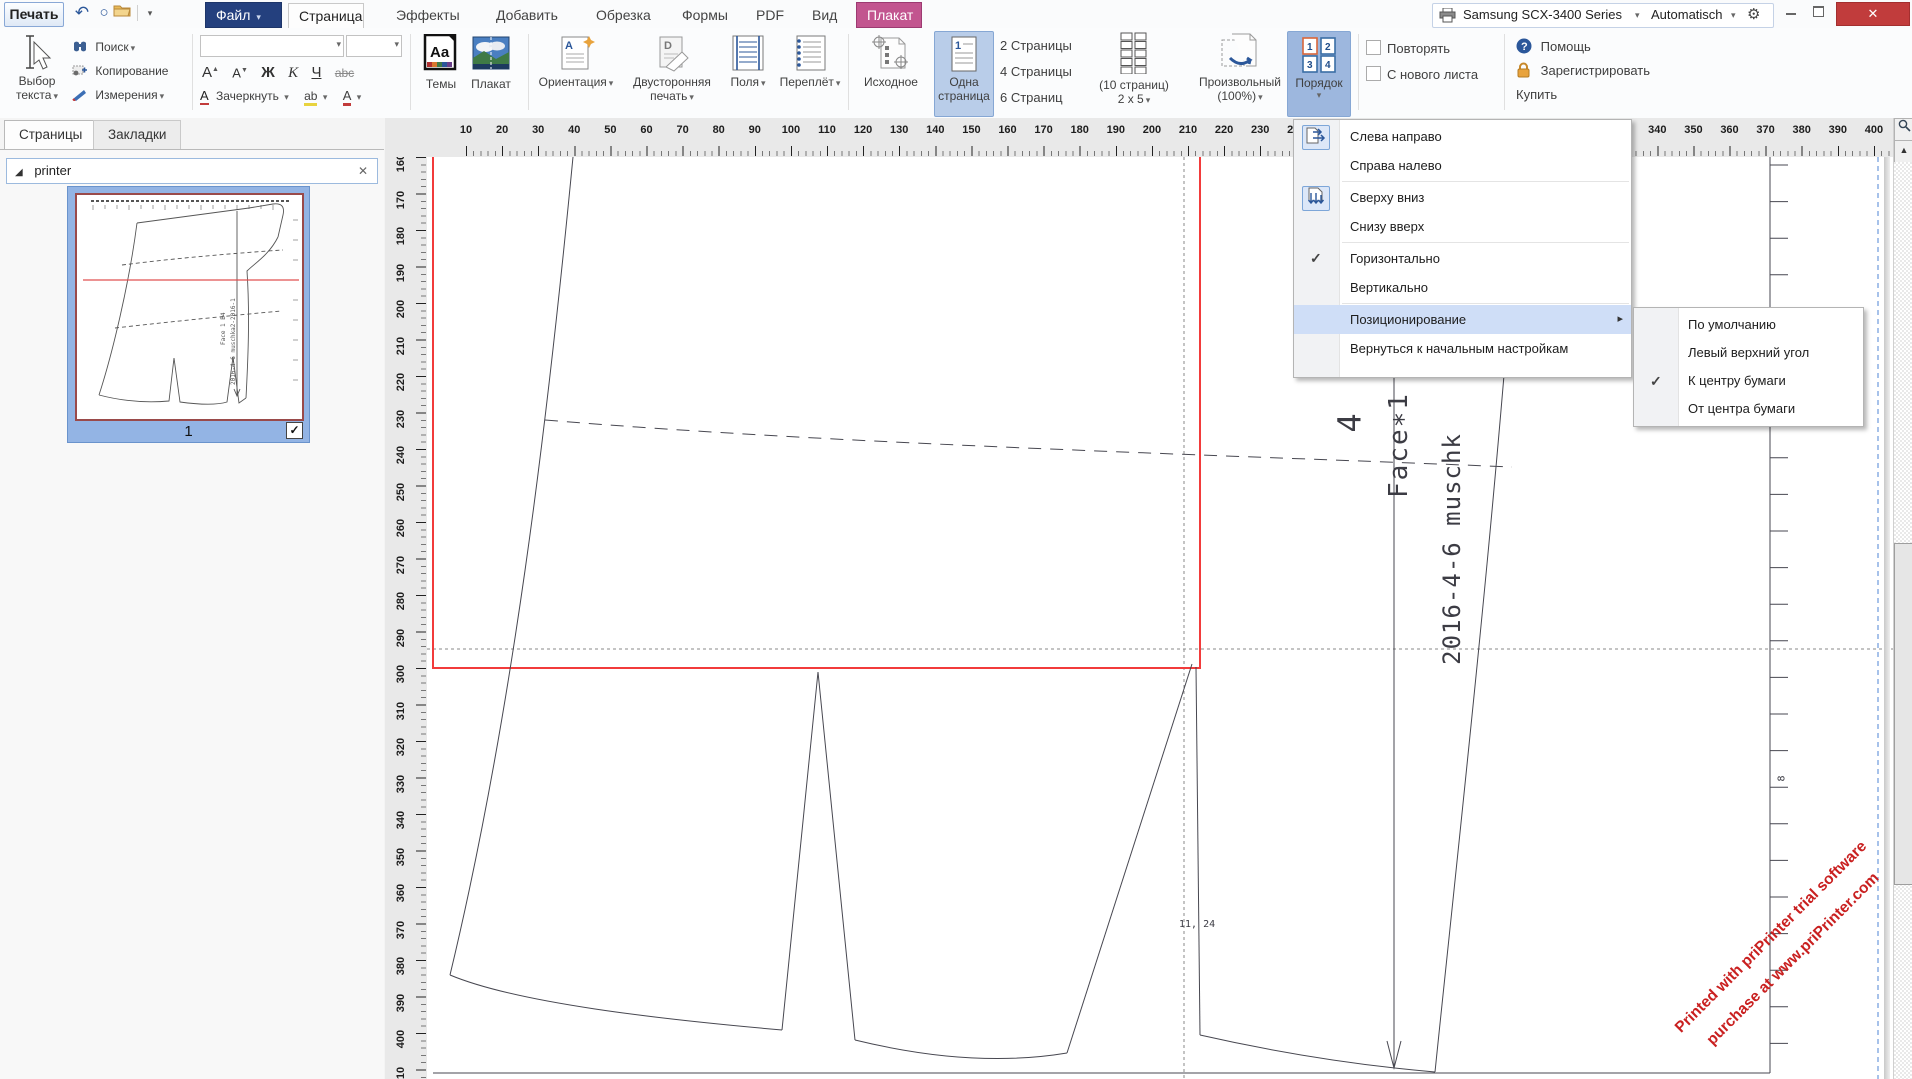 The height and width of the screenshot is (1079, 1912). What do you see at coordinates (1452, 549) in the screenshot?
I see `pattern-date-label: 2016-4-6 muschk` at bounding box center [1452, 549].